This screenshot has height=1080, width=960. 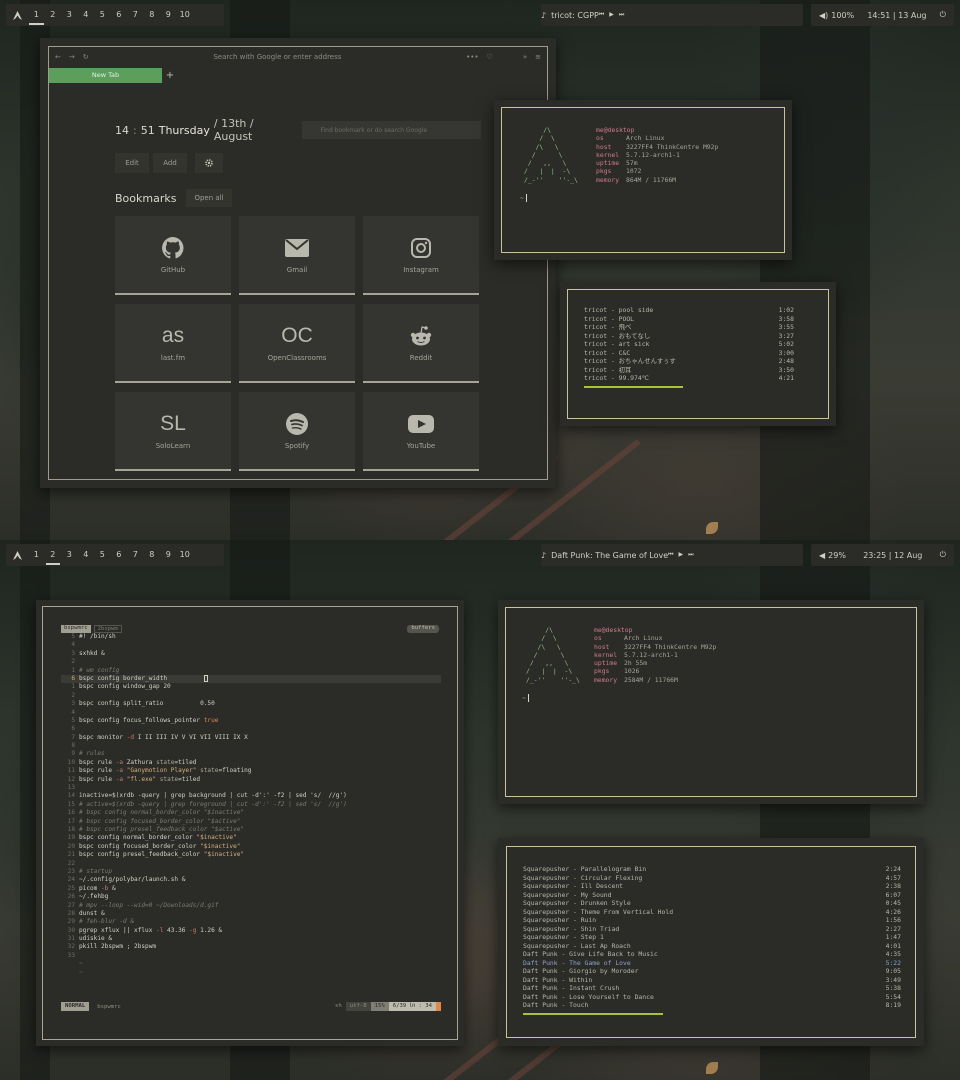 What do you see at coordinates (421, 255) in the screenshot?
I see `bookmark-instagram: Instagram` at bounding box center [421, 255].